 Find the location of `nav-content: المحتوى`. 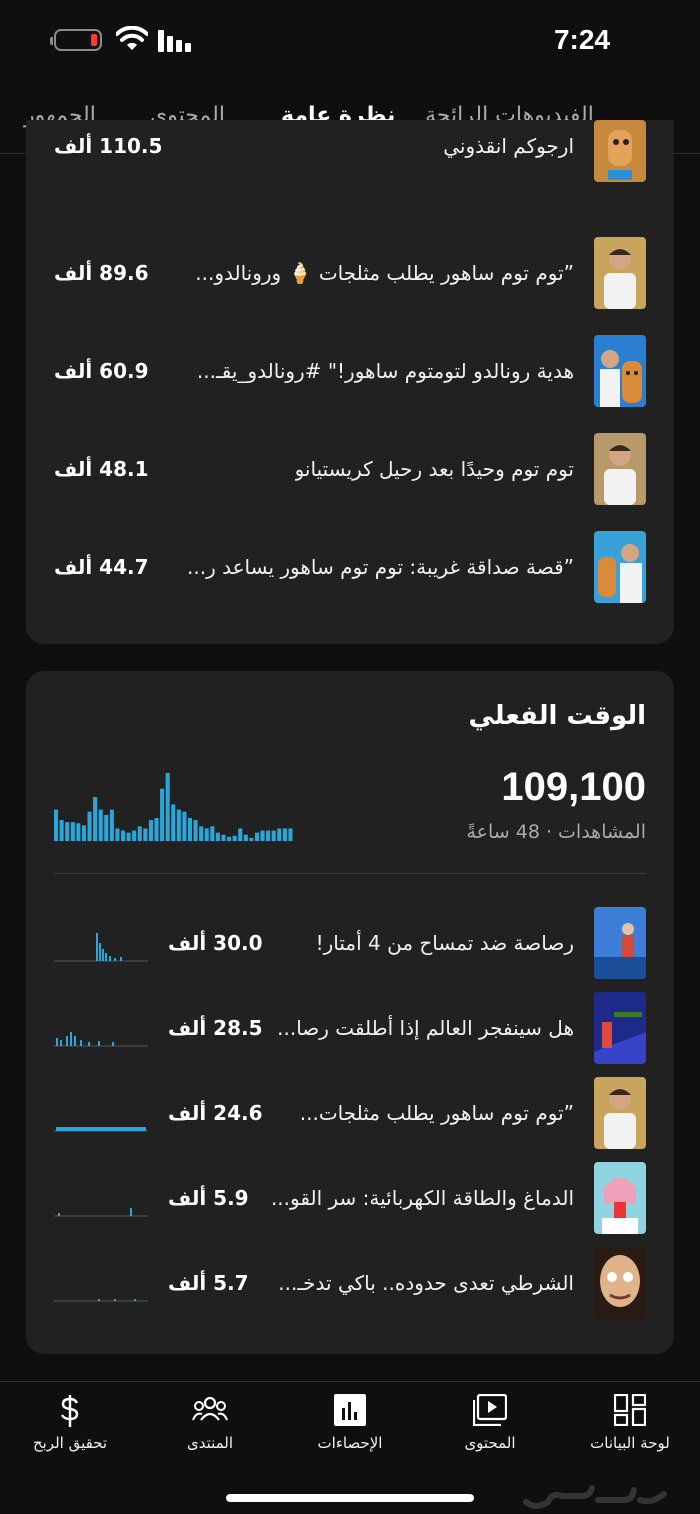

nav-content: المحتوى is located at coordinates (490, 1428).